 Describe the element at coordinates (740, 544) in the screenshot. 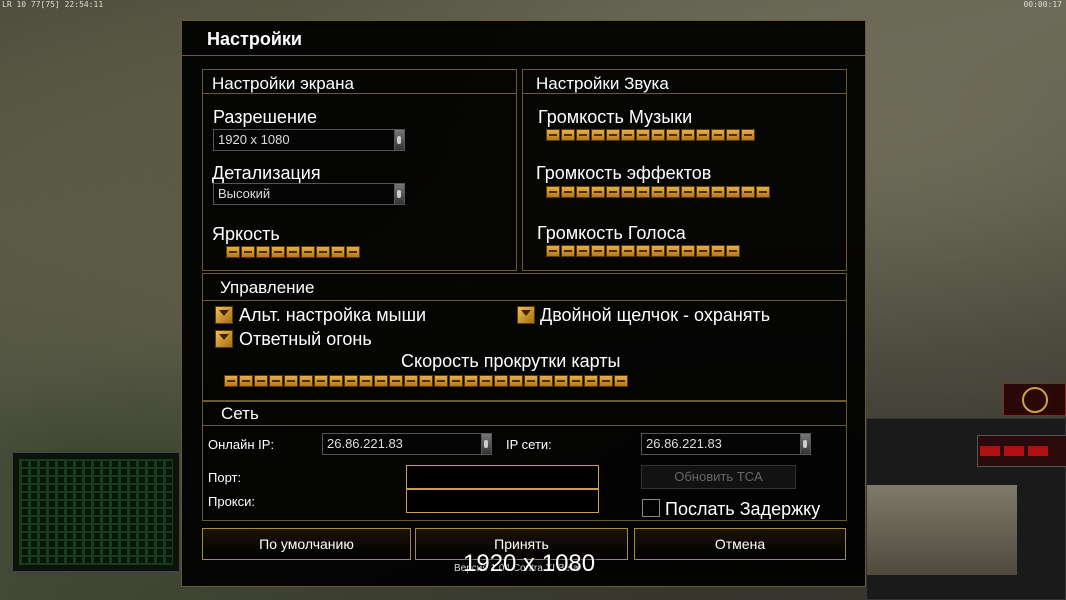

I see `cancel-button: Отмена` at that location.